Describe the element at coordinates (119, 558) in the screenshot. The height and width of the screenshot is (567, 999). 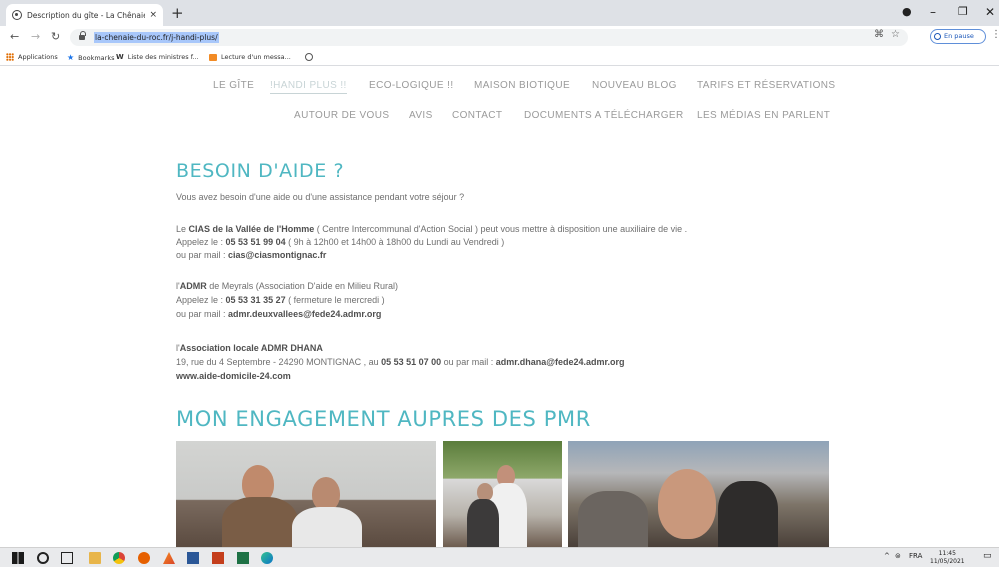
I see `chrome-icon` at that location.